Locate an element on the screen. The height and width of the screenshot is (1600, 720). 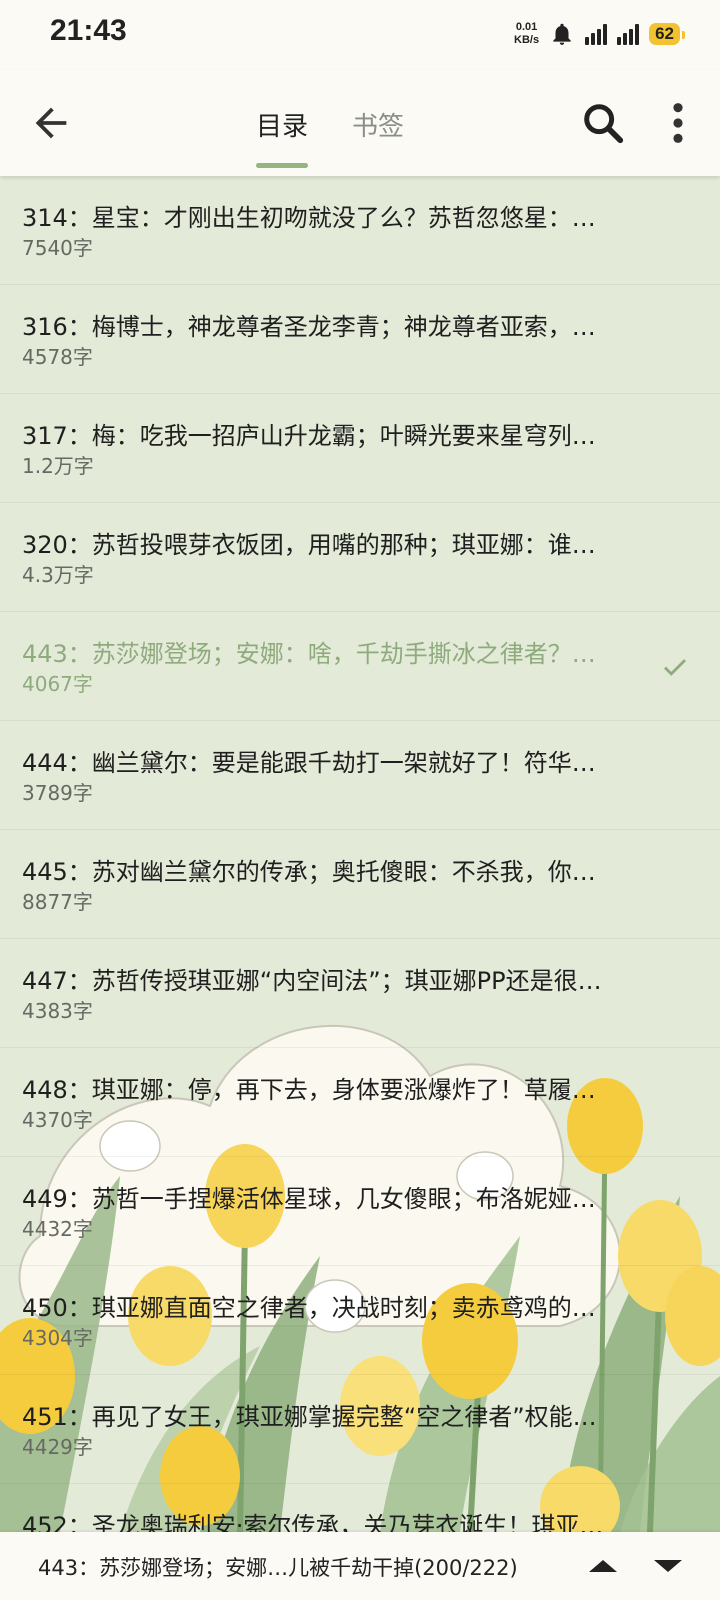
chapter-item: 450：琪亚娜直面空之律者，决战时刻；卖赤鸢鸡的… 4304字 is located at coordinates (360, 1320).